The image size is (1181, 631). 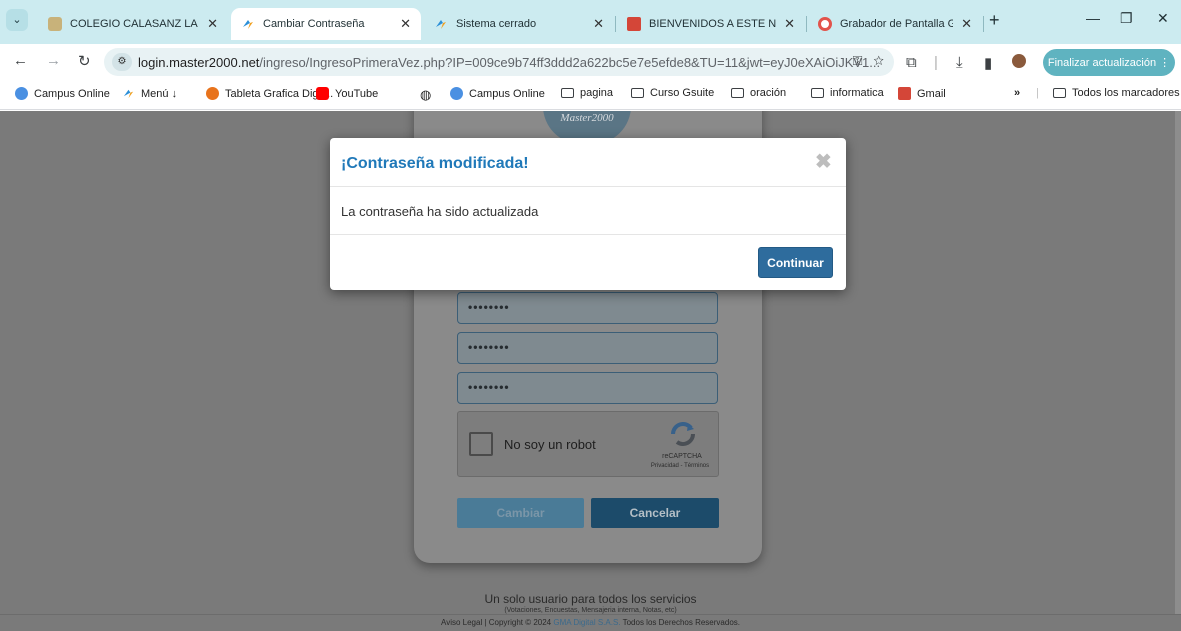 I want to click on bookmark-label: informatica, so click(x=857, y=93).